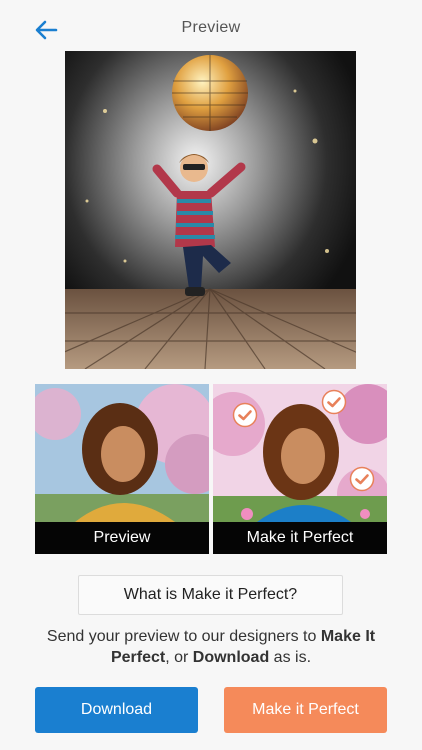 The width and height of the screenshot is (422, 750). I want to click on page-title: Preview, so click(211, 27).